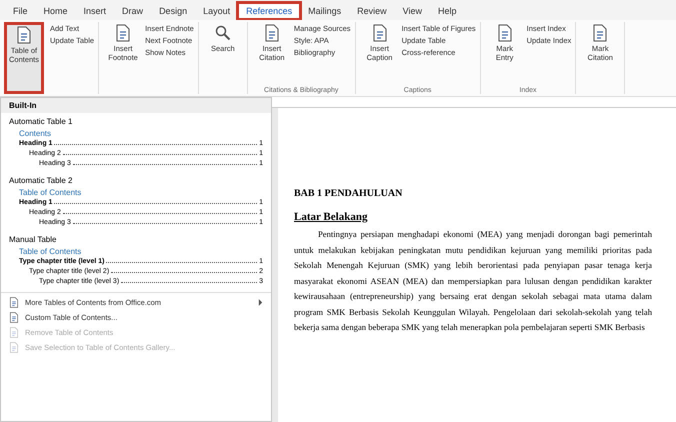 The width and height of the screenshot is (676, 422). What do you see at coordinates (324, 11) in the screenshot?
I see `ribbon-tab: Mailings` at bounding box center [324, 11].